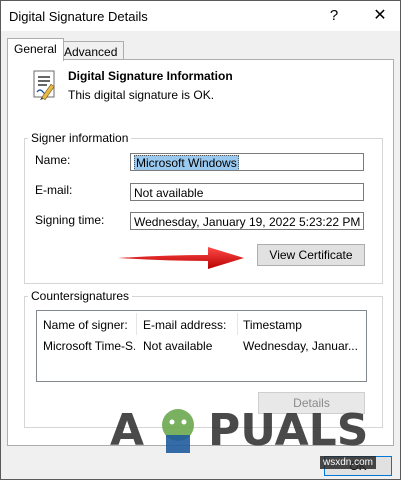  I want to click on tab-general: General, so click(35, 49).